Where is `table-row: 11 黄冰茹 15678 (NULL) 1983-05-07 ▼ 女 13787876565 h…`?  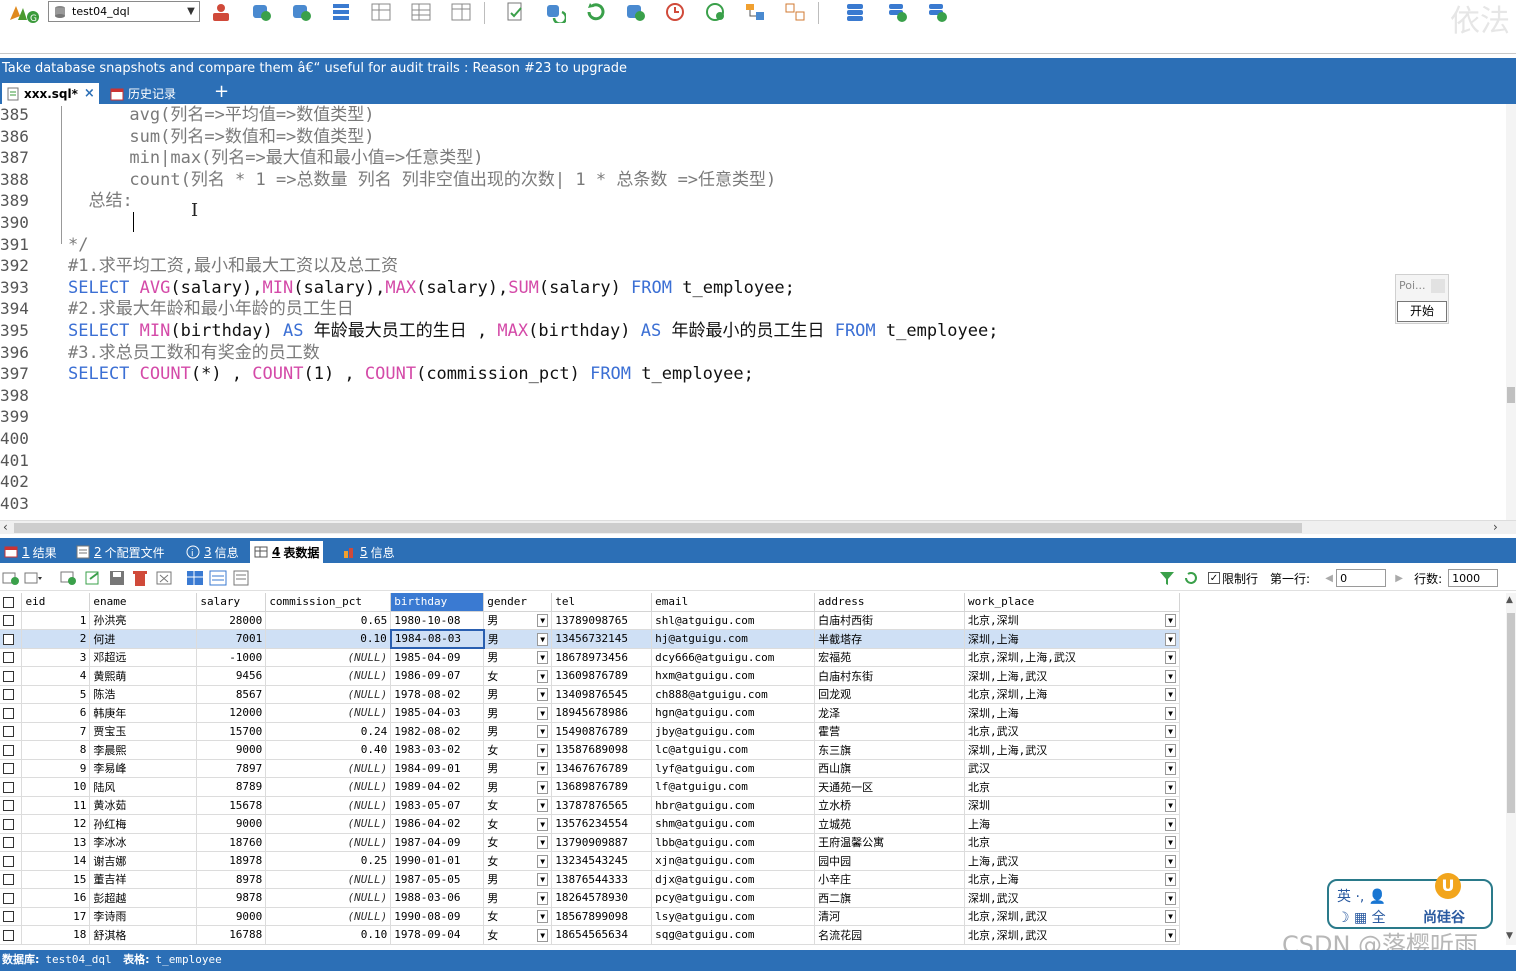 table-row: 11 黄冰茹 15678 (NULL) 1983-05-07 ▼ 女 13787876565 h… is located at coordinates (590, 805).